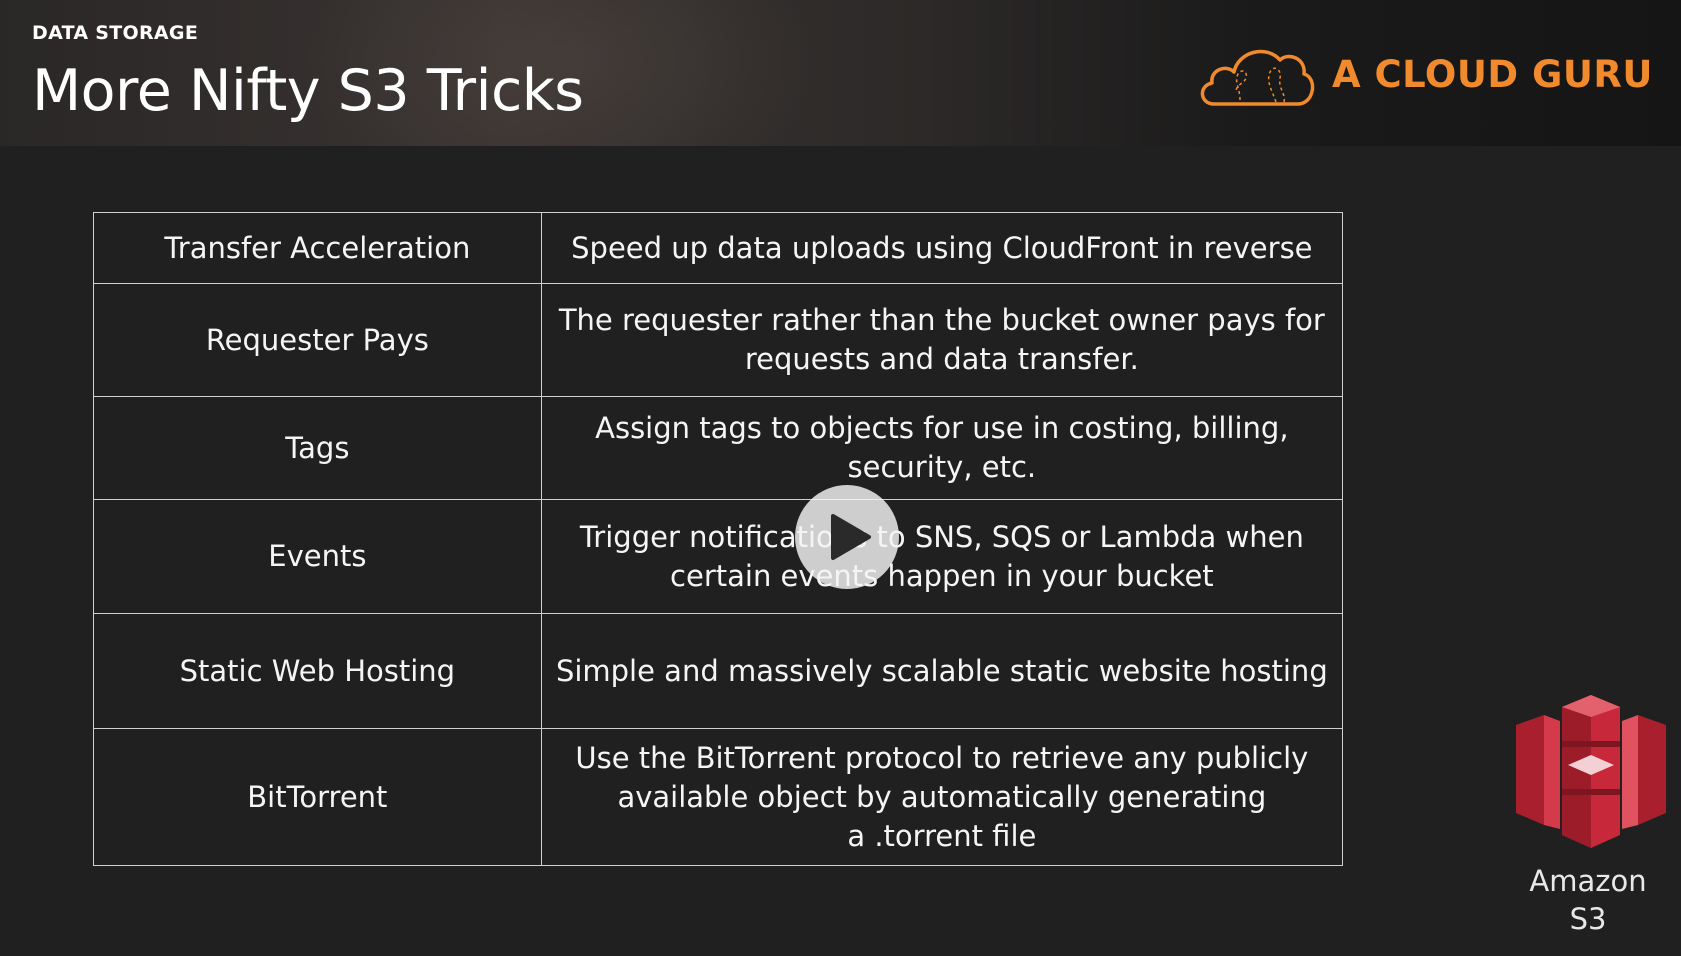  What do you see at coordinates (1492, 74) in the screenshot?
I see `brand-name: A CLOUD GURU` at bounding box center [1492, 74].